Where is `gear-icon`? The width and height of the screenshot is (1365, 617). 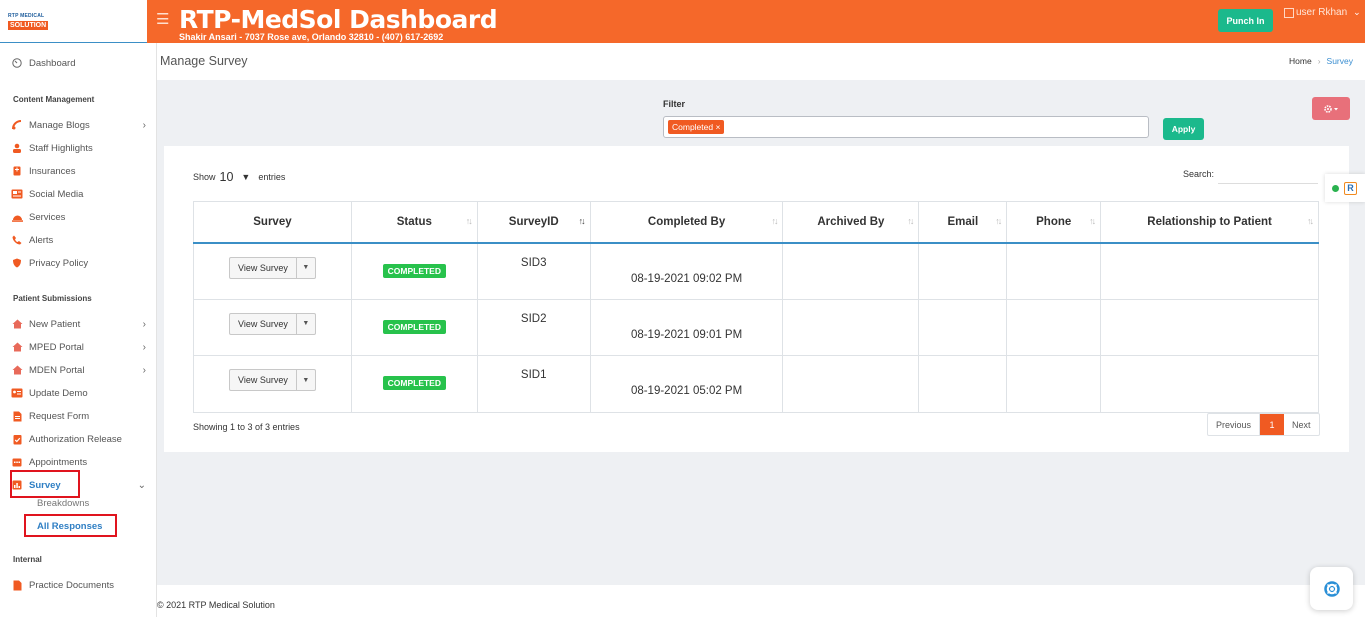
gear-icon is located at coordinates (1331, 108).